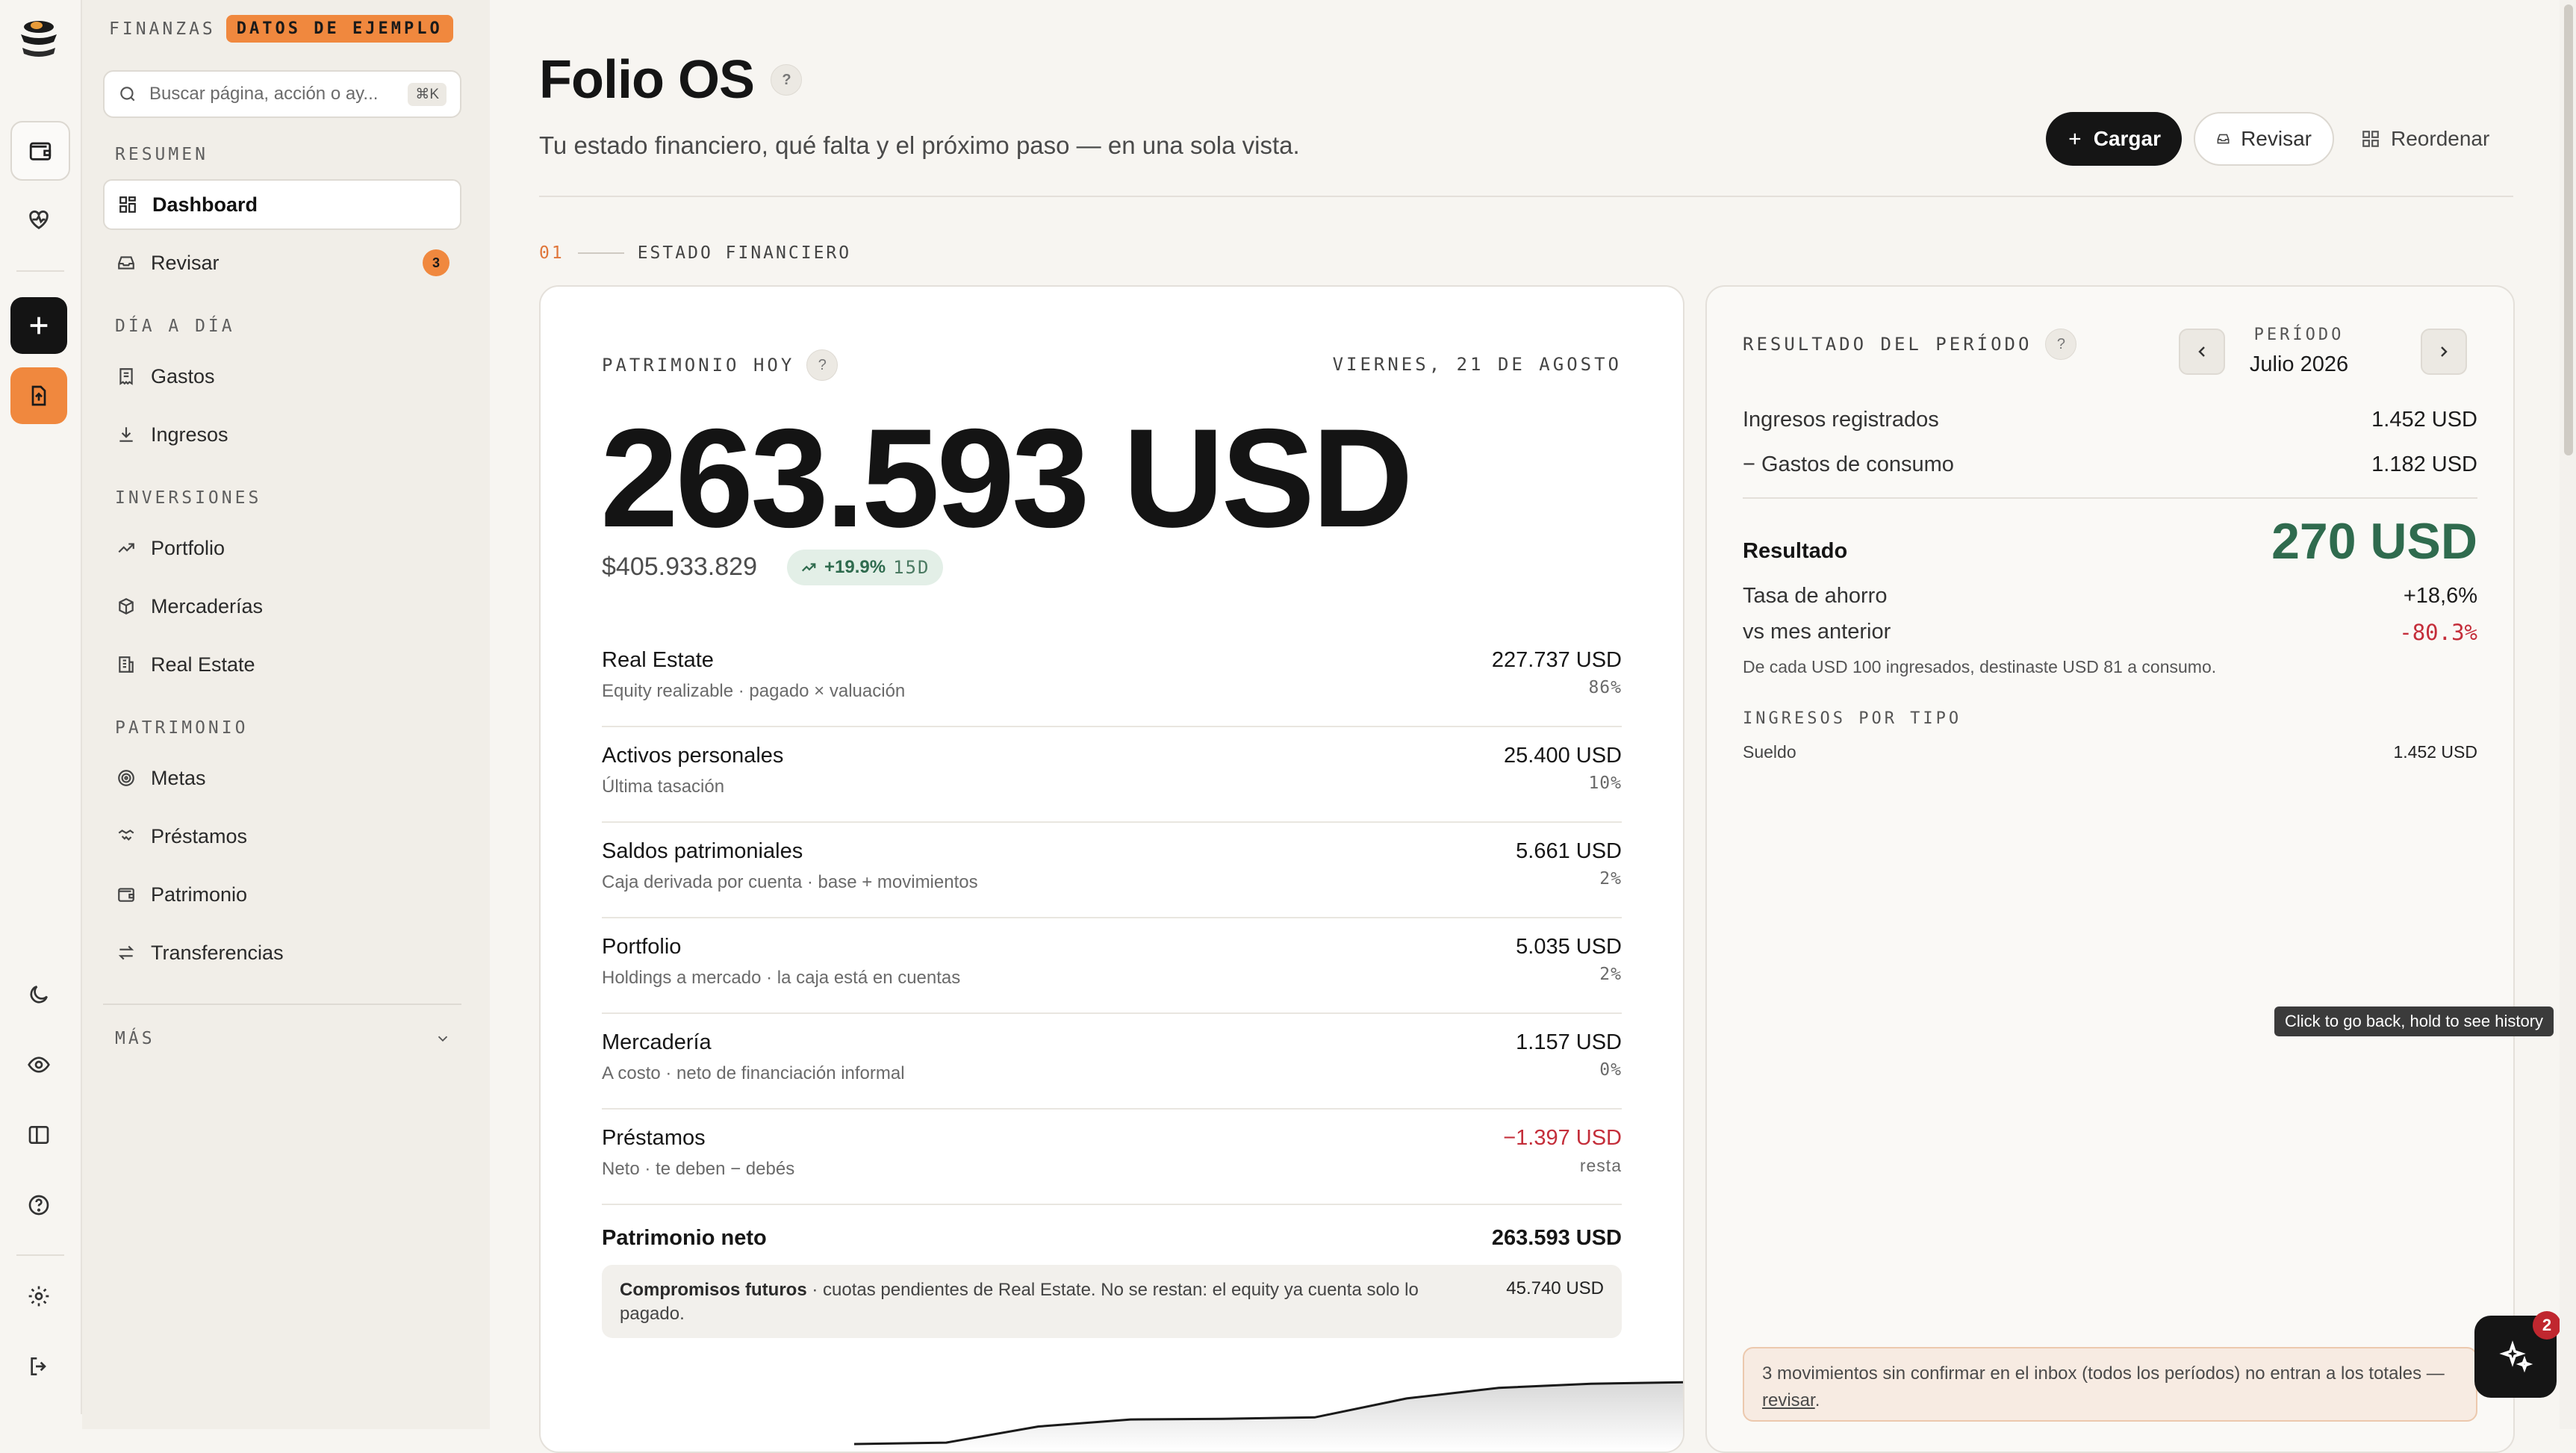 The height and width of the screenshot is (1453, 2576). Describe the element at coordinates (693, 756) in the screenshot. I see `row-name: Activos personales` at that location.